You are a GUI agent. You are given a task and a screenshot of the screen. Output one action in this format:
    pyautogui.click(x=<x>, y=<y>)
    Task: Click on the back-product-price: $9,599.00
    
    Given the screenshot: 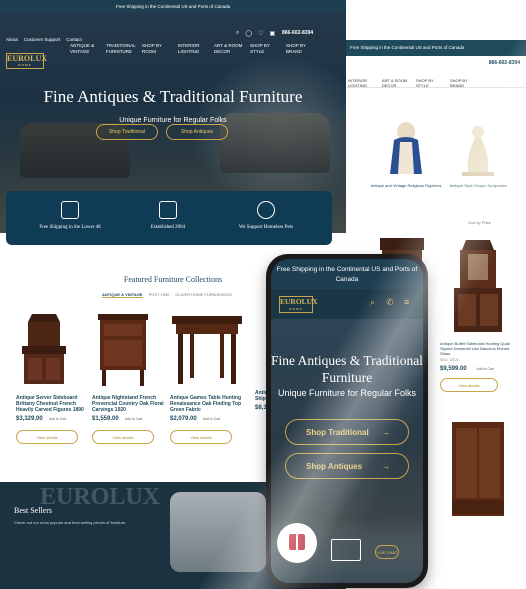 What is the action you would take?
    pyautogui.click(x=453, y=369)
    